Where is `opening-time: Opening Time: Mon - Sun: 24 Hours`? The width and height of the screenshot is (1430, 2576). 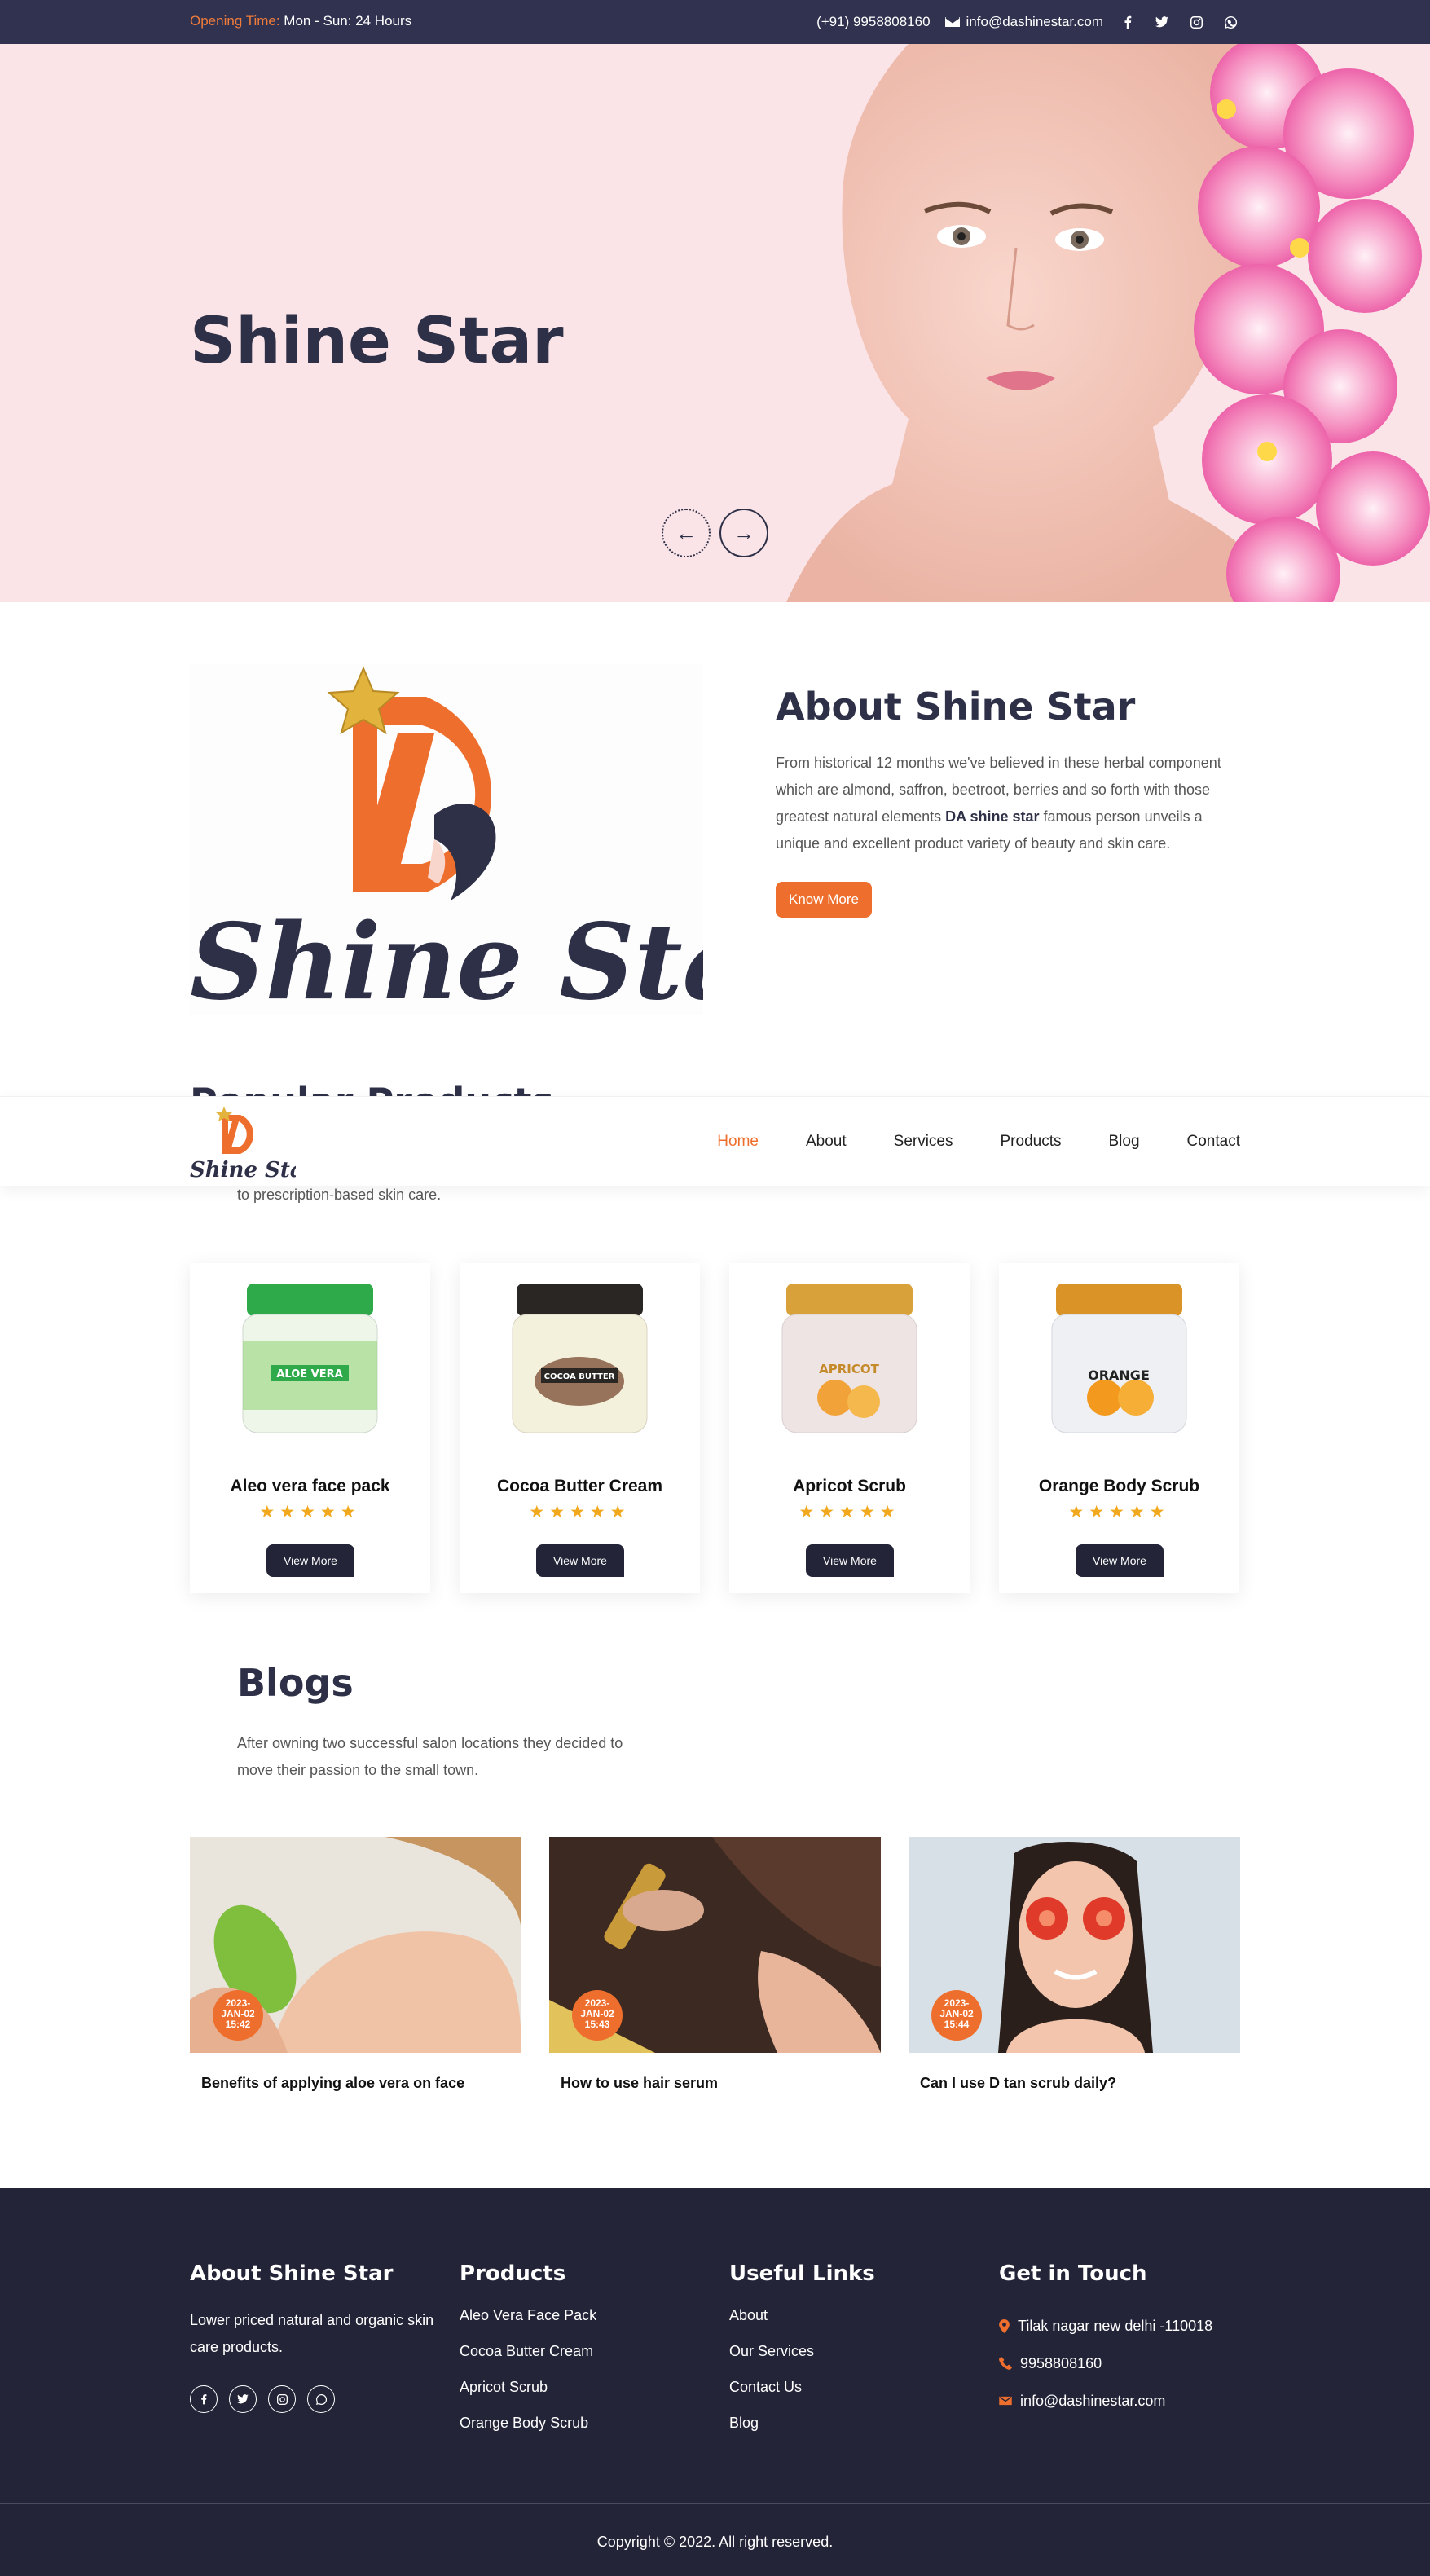
opening-time: Opening Time: Mon - Sun: 24 Hours is located at coordinates (300, 21).